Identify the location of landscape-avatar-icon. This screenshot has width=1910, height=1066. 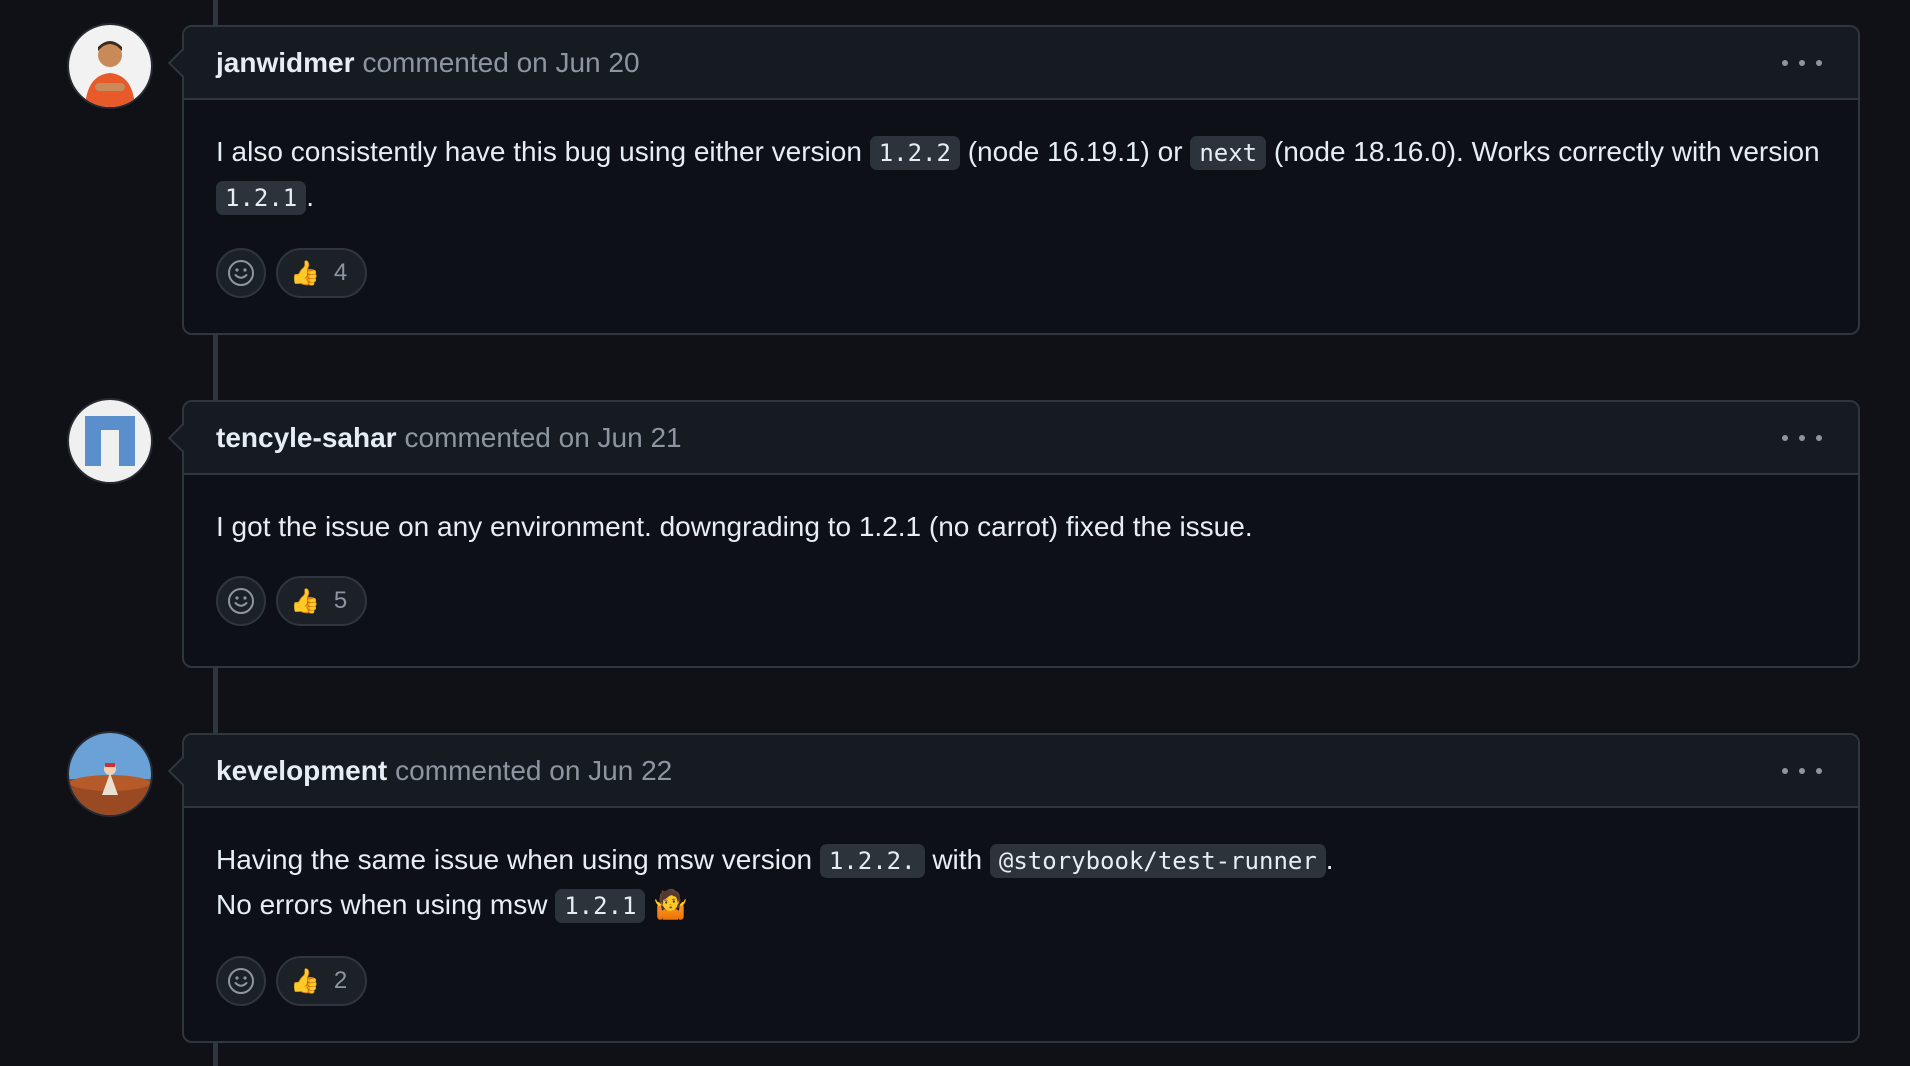
(110, 774).